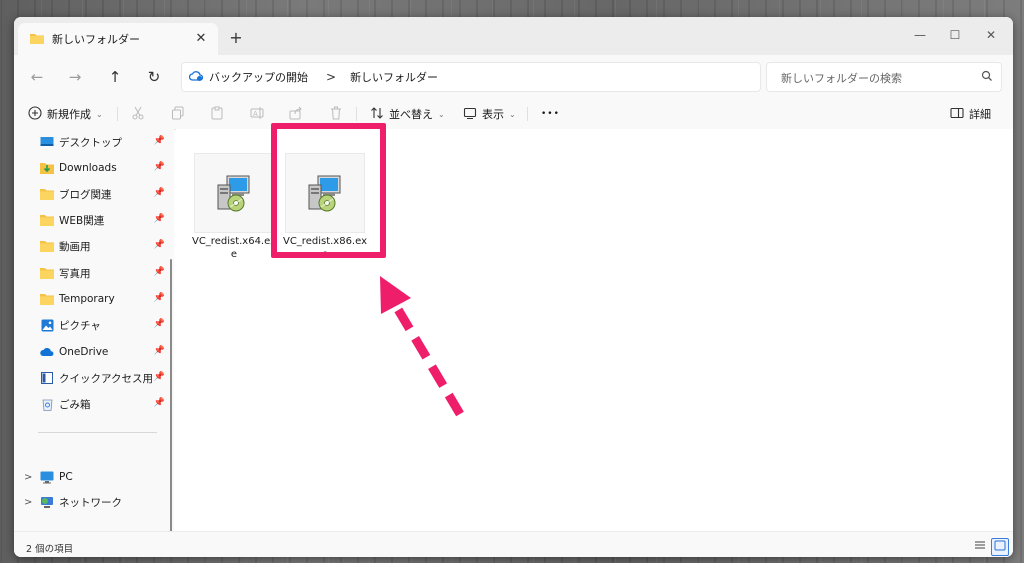 This screenshot has height=563, width=1024. I want to click on rename-button: A, so click(257, 114).